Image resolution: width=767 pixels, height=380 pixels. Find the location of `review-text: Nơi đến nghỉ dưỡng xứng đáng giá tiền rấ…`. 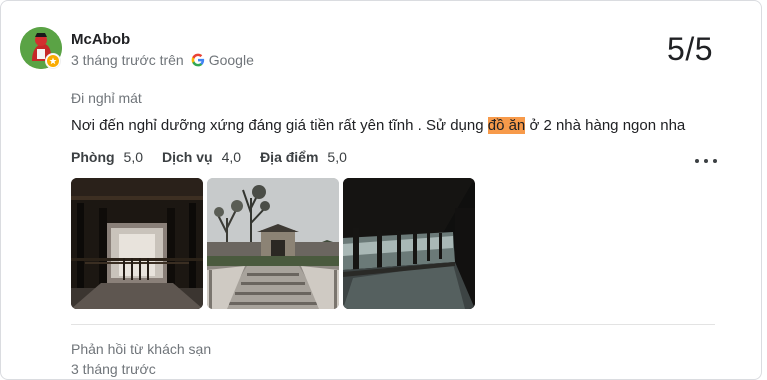

review-text: Nơi đến nghỉ dưỡng xứng đáng giá tiền rấ… is located at coordinates (378, 125).